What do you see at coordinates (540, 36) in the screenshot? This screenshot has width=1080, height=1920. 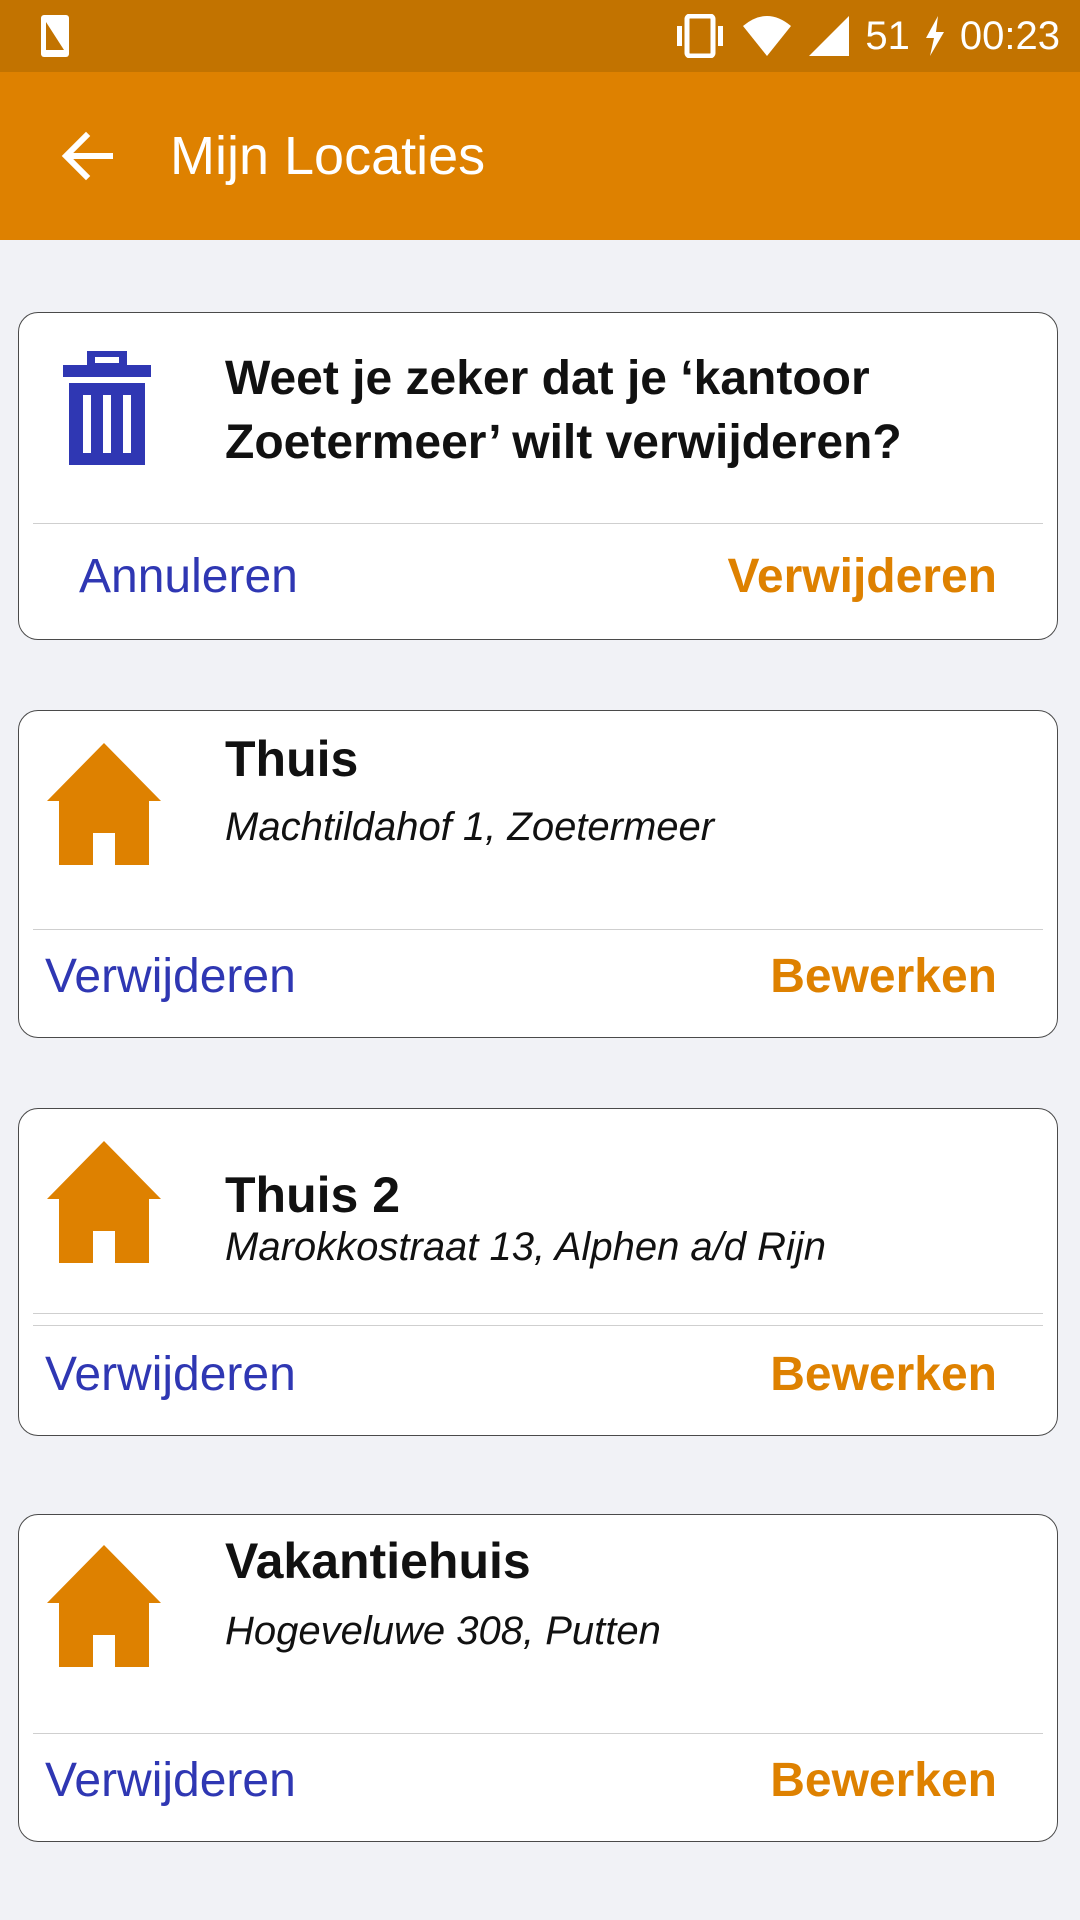 I see `status-bar: 51 00:23` at bounding box center [540, 36].